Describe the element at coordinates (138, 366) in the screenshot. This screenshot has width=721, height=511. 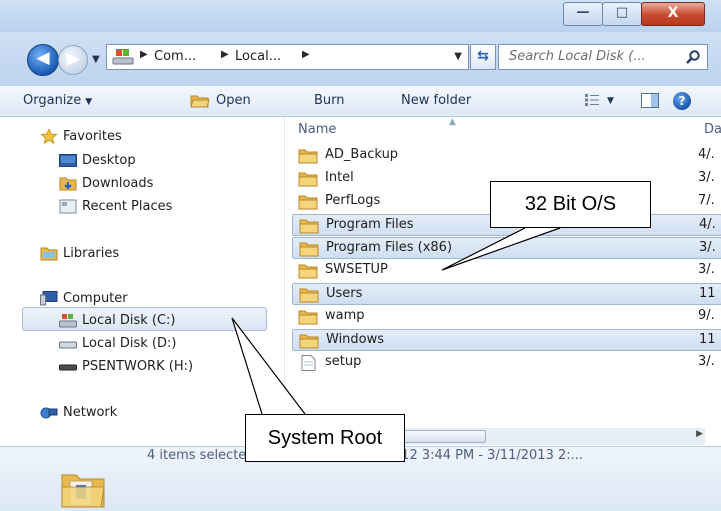
I see `nav-psentwork-label: PSENTWORK (H:)` at that location.